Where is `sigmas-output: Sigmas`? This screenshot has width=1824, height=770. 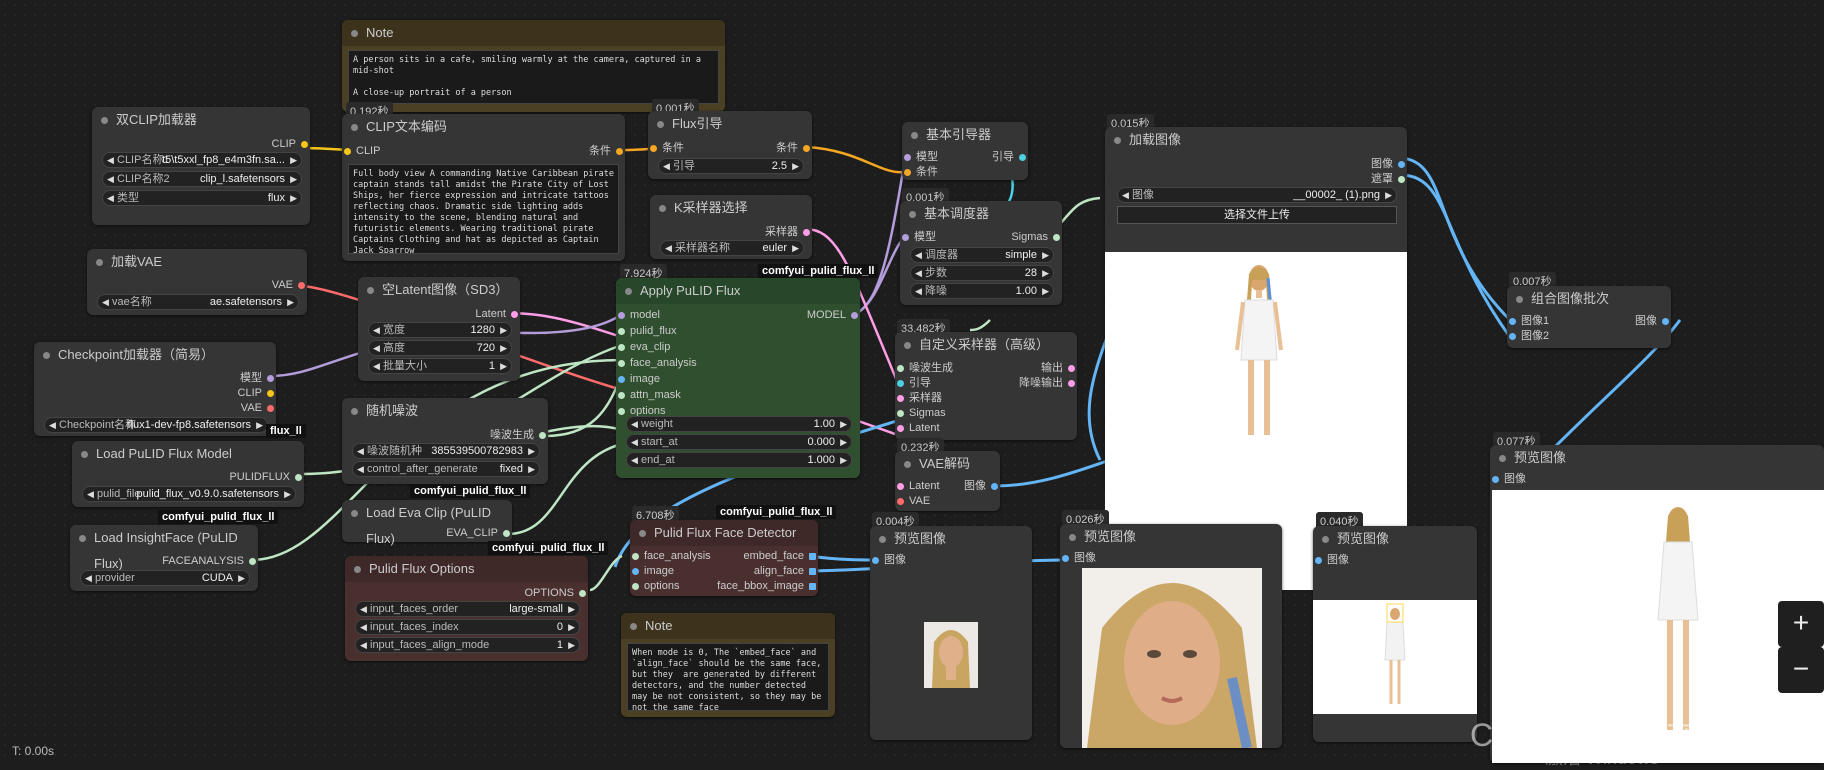
sigmas-output: Sigmas is located at coordinates (1036, 237).